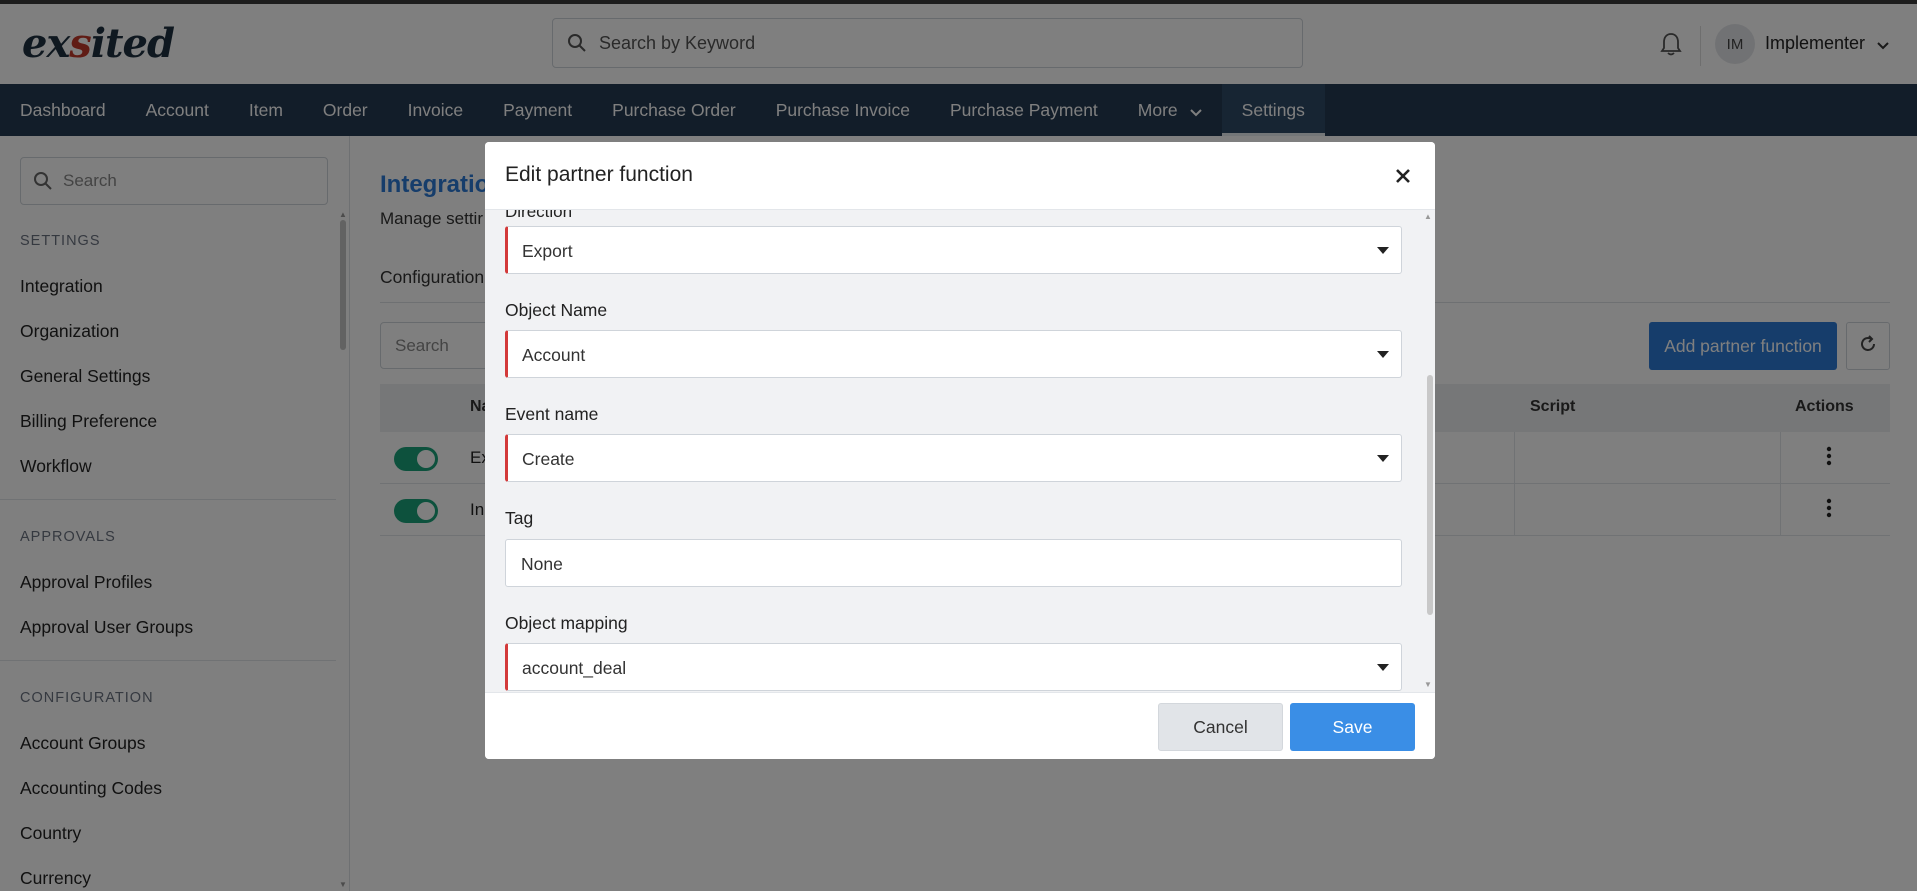  Describe the element at coordinates (953, 458) in the screenshot. I see `event-name-select: Create` at that location.